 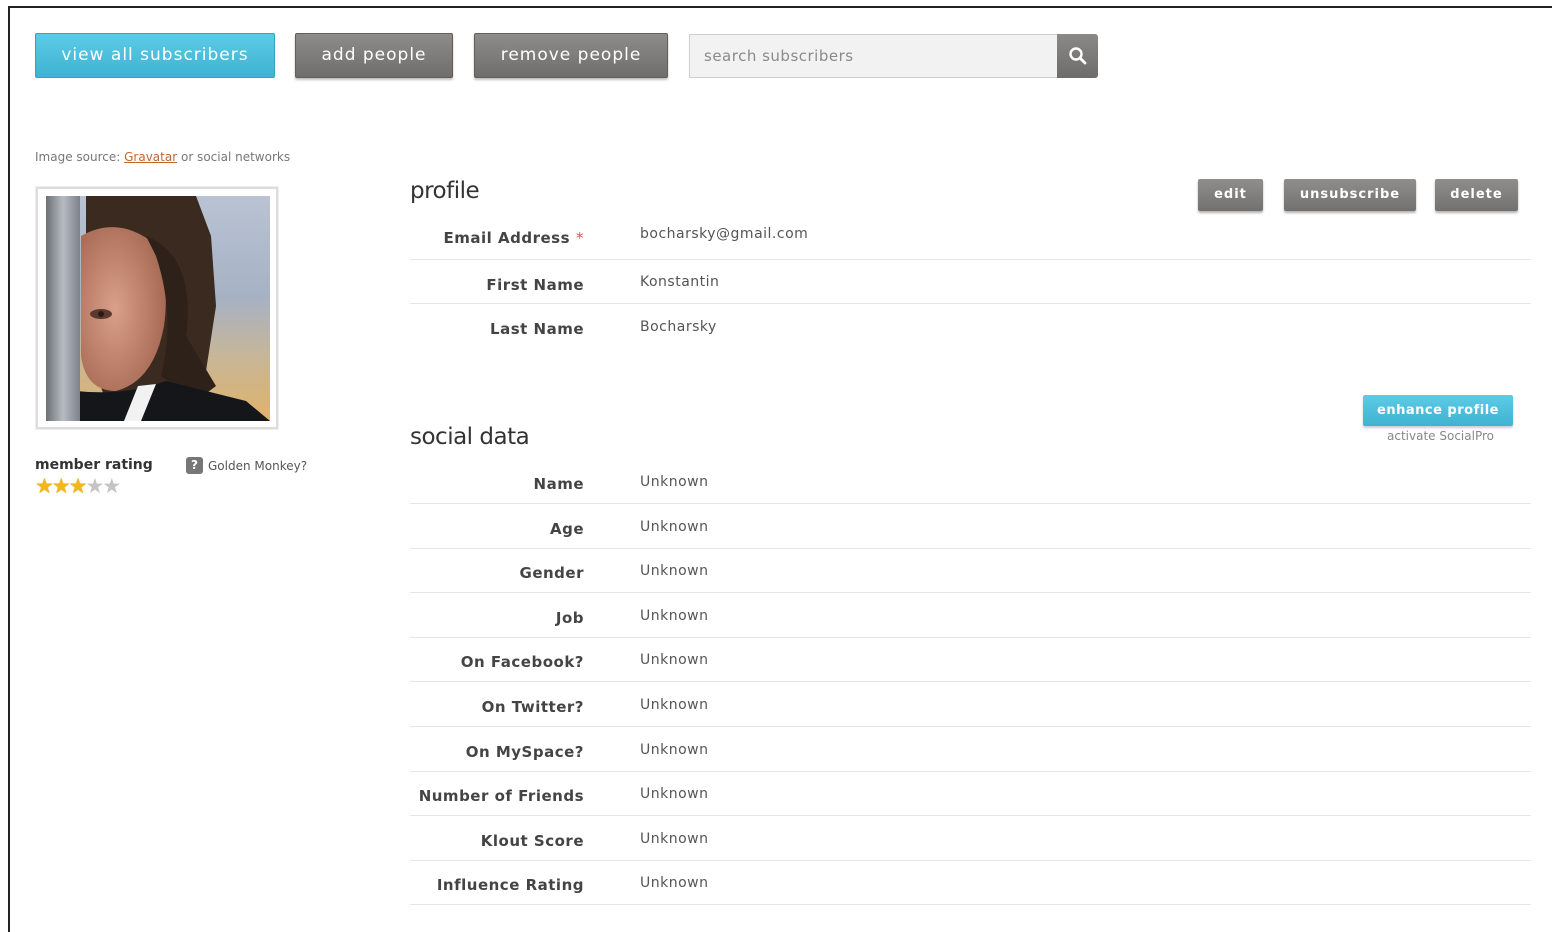 What do you see at coordinates (970, 704) in the screenshot?
I see `social-row: On Twitter? Unknown` at bounding box center [970, 704].